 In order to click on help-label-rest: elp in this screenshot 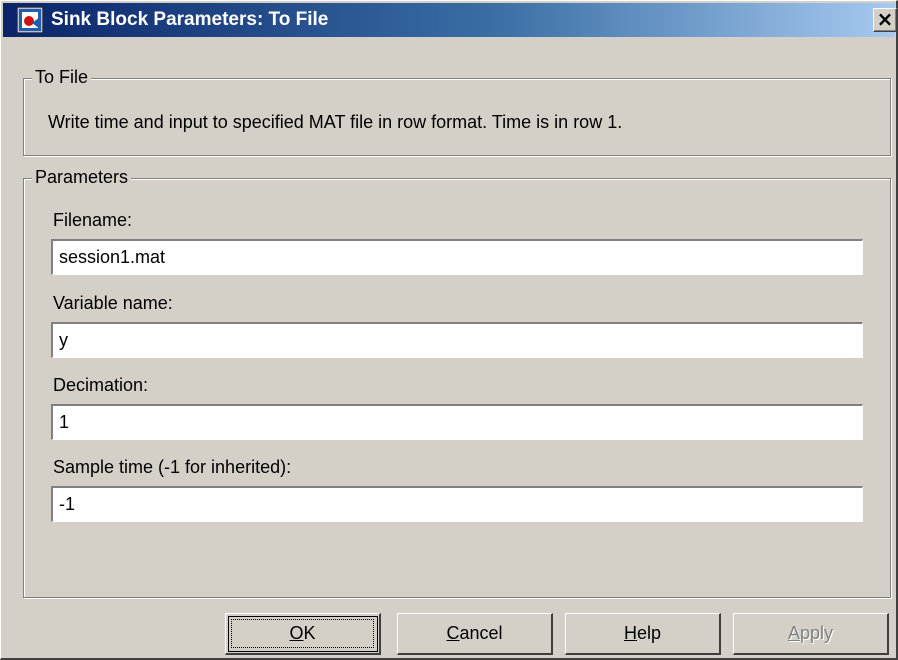, I will do `click(649, 633)`.